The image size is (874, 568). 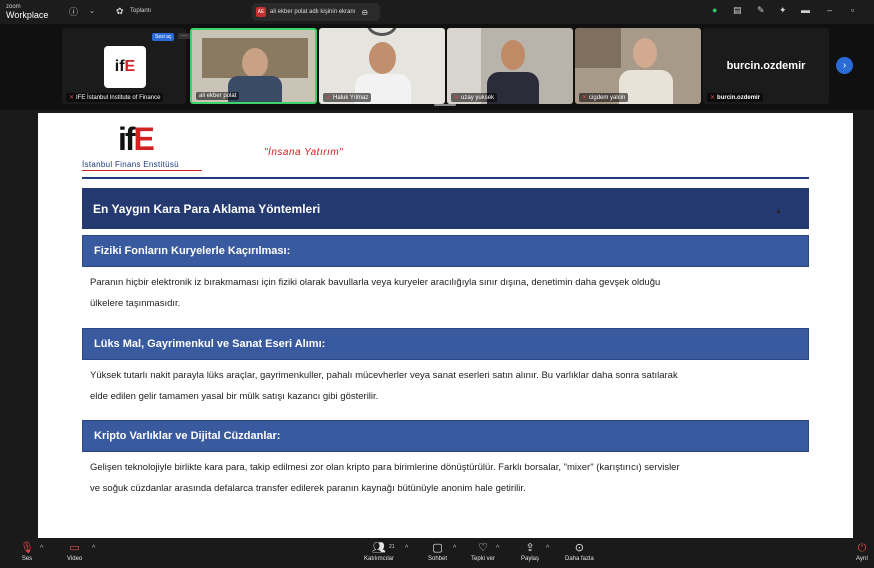 I want to click on minimize-icon: –, so click(x=829, y=10).